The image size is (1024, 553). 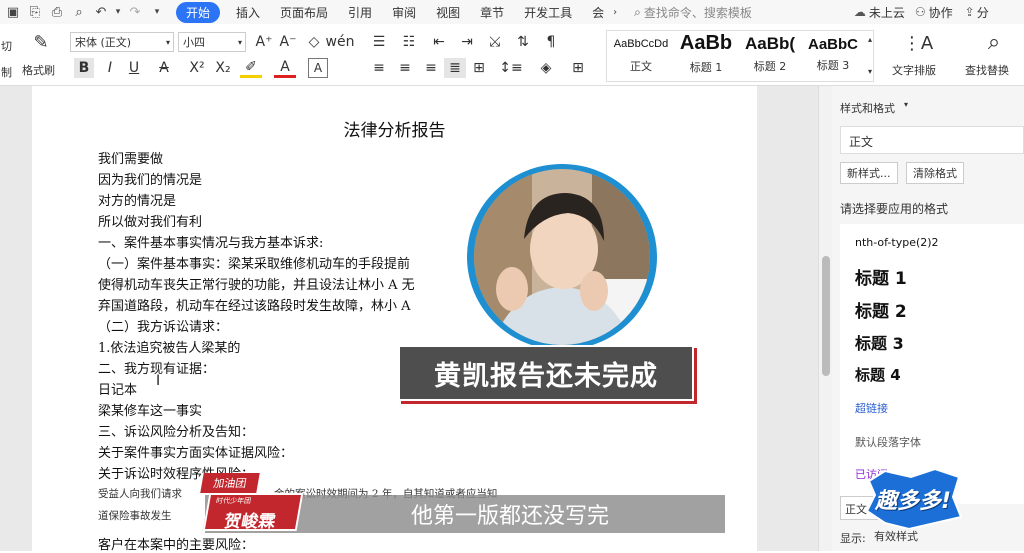 What do you see at coordinates (492, 12) in the screenshot?
I see `tab-chapter: 章节` at bounding box center [492, 12].